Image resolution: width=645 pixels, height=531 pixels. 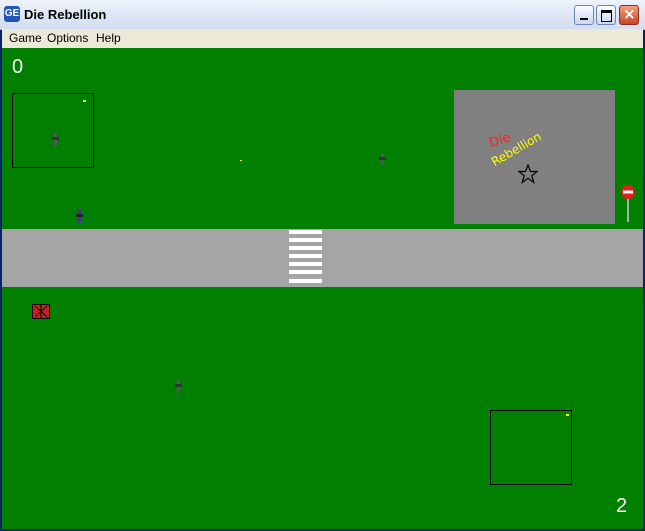 What do you see at coordinates (534, 157) in the screenshot?
I see `hq-building: Die Rebellion` at bounding box center [534, 157].